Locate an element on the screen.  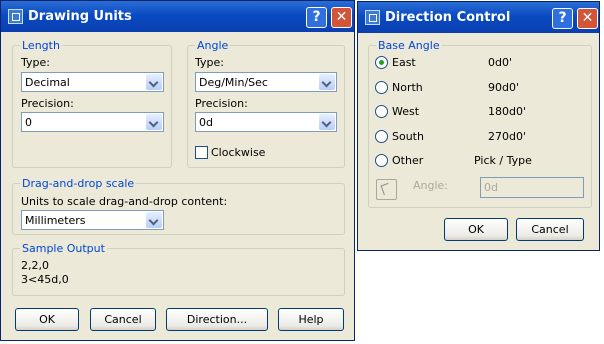
pick-type-label: Pick / Type is located at coordinates (503, 160).